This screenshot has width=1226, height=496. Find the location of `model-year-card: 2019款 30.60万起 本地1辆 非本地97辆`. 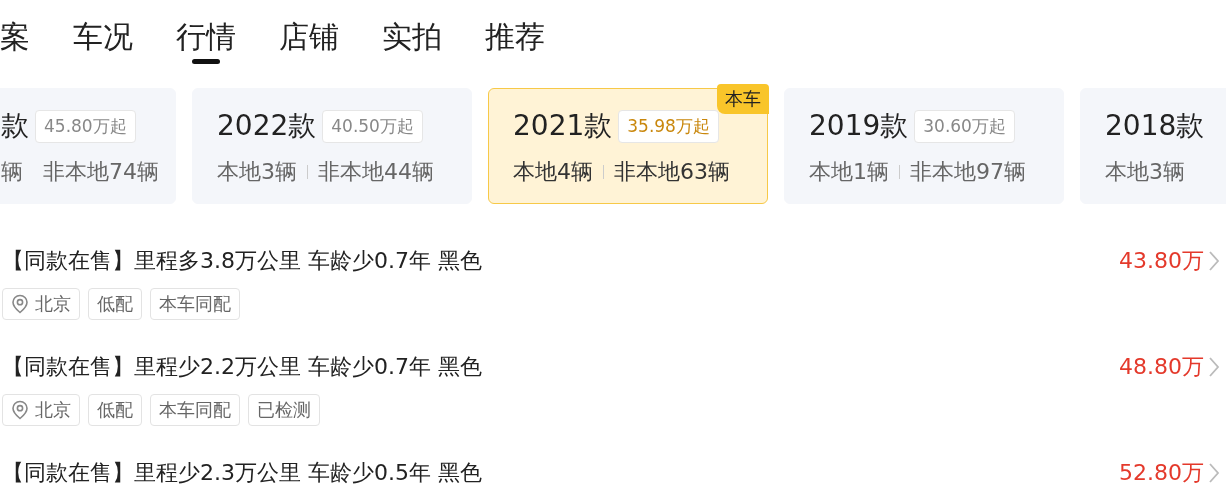

model-year-card: 2019款 30.60万起 本地1辆 非本地97辆 is located at coordinates (924, 146).